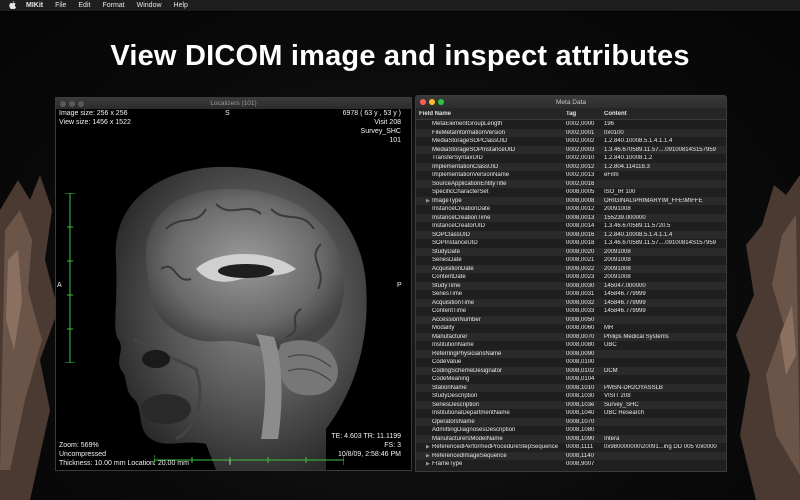 This screenshot has height=500, width=800. What do you see at coordinates (571, 285) in the screenshot?
I see `table-row: StudyTime 0008,0030 145047.000000` at bounding box center [571, 285].